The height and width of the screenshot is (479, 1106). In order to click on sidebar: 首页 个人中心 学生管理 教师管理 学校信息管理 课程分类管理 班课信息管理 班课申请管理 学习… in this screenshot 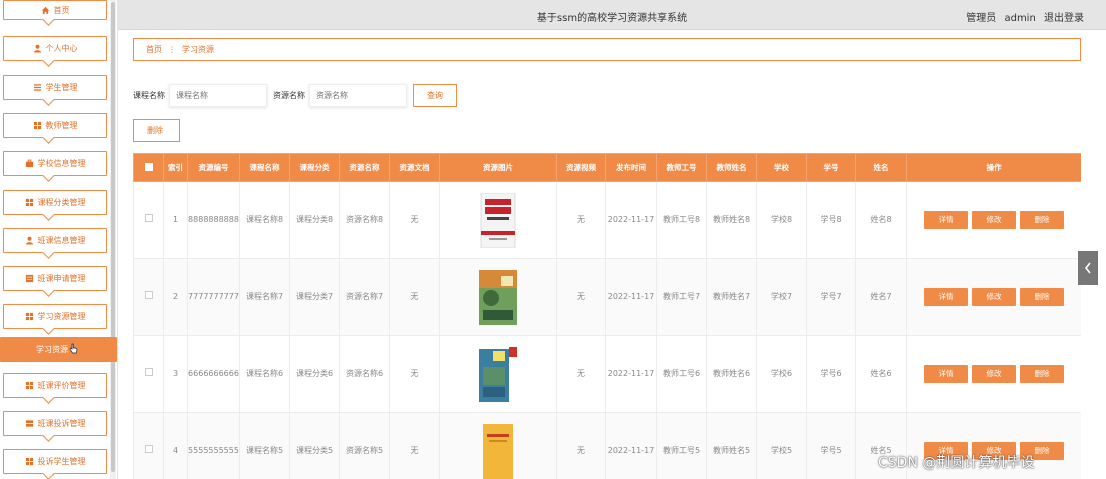, I will do `click(59, 239)`.